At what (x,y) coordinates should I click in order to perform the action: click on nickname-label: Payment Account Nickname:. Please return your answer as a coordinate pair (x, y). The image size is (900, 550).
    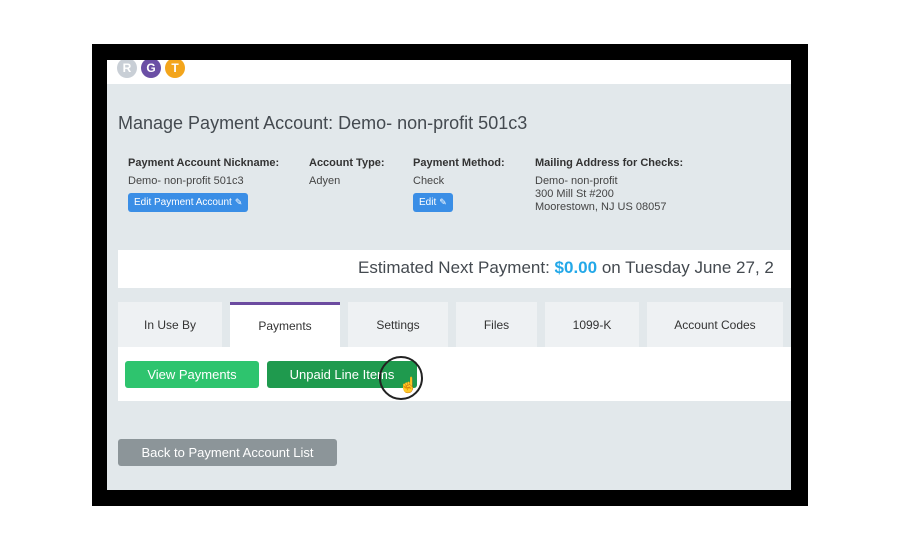
    Looking at the image, I should click on (204, 163).